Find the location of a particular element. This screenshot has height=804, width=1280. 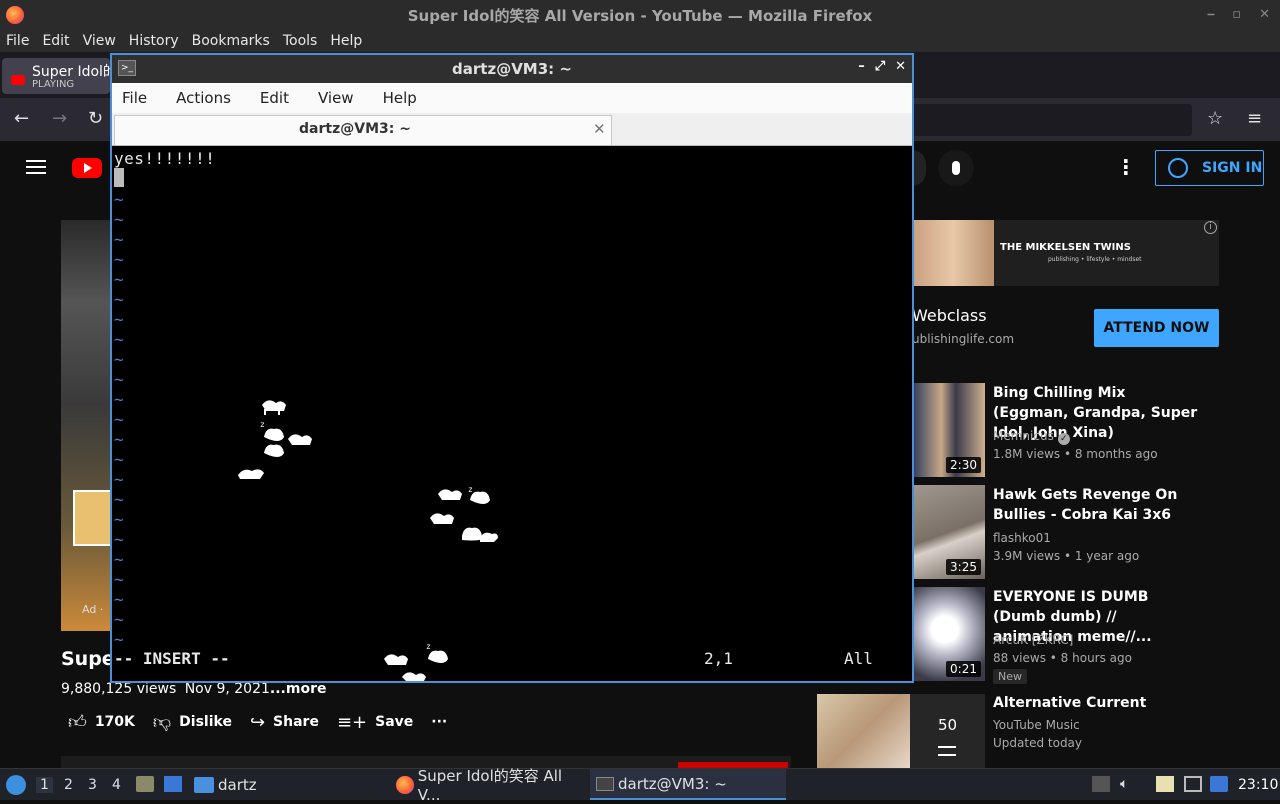

channel-name: Memnicus ✓ is located at coordinates (1031, 437).